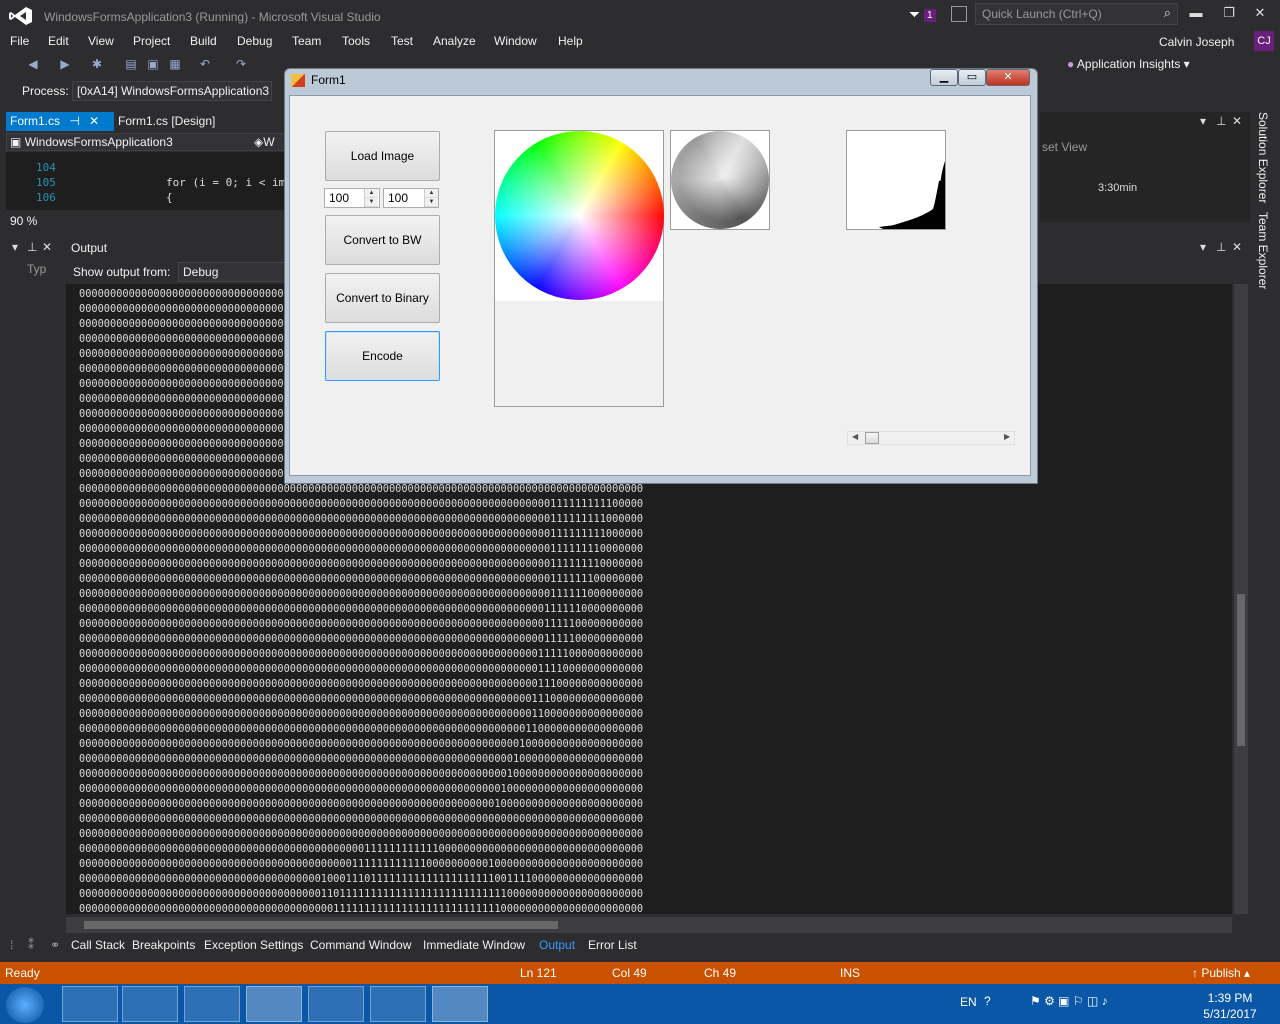  I want to click on horizontal-scroll-thumb, so click(321, 925).